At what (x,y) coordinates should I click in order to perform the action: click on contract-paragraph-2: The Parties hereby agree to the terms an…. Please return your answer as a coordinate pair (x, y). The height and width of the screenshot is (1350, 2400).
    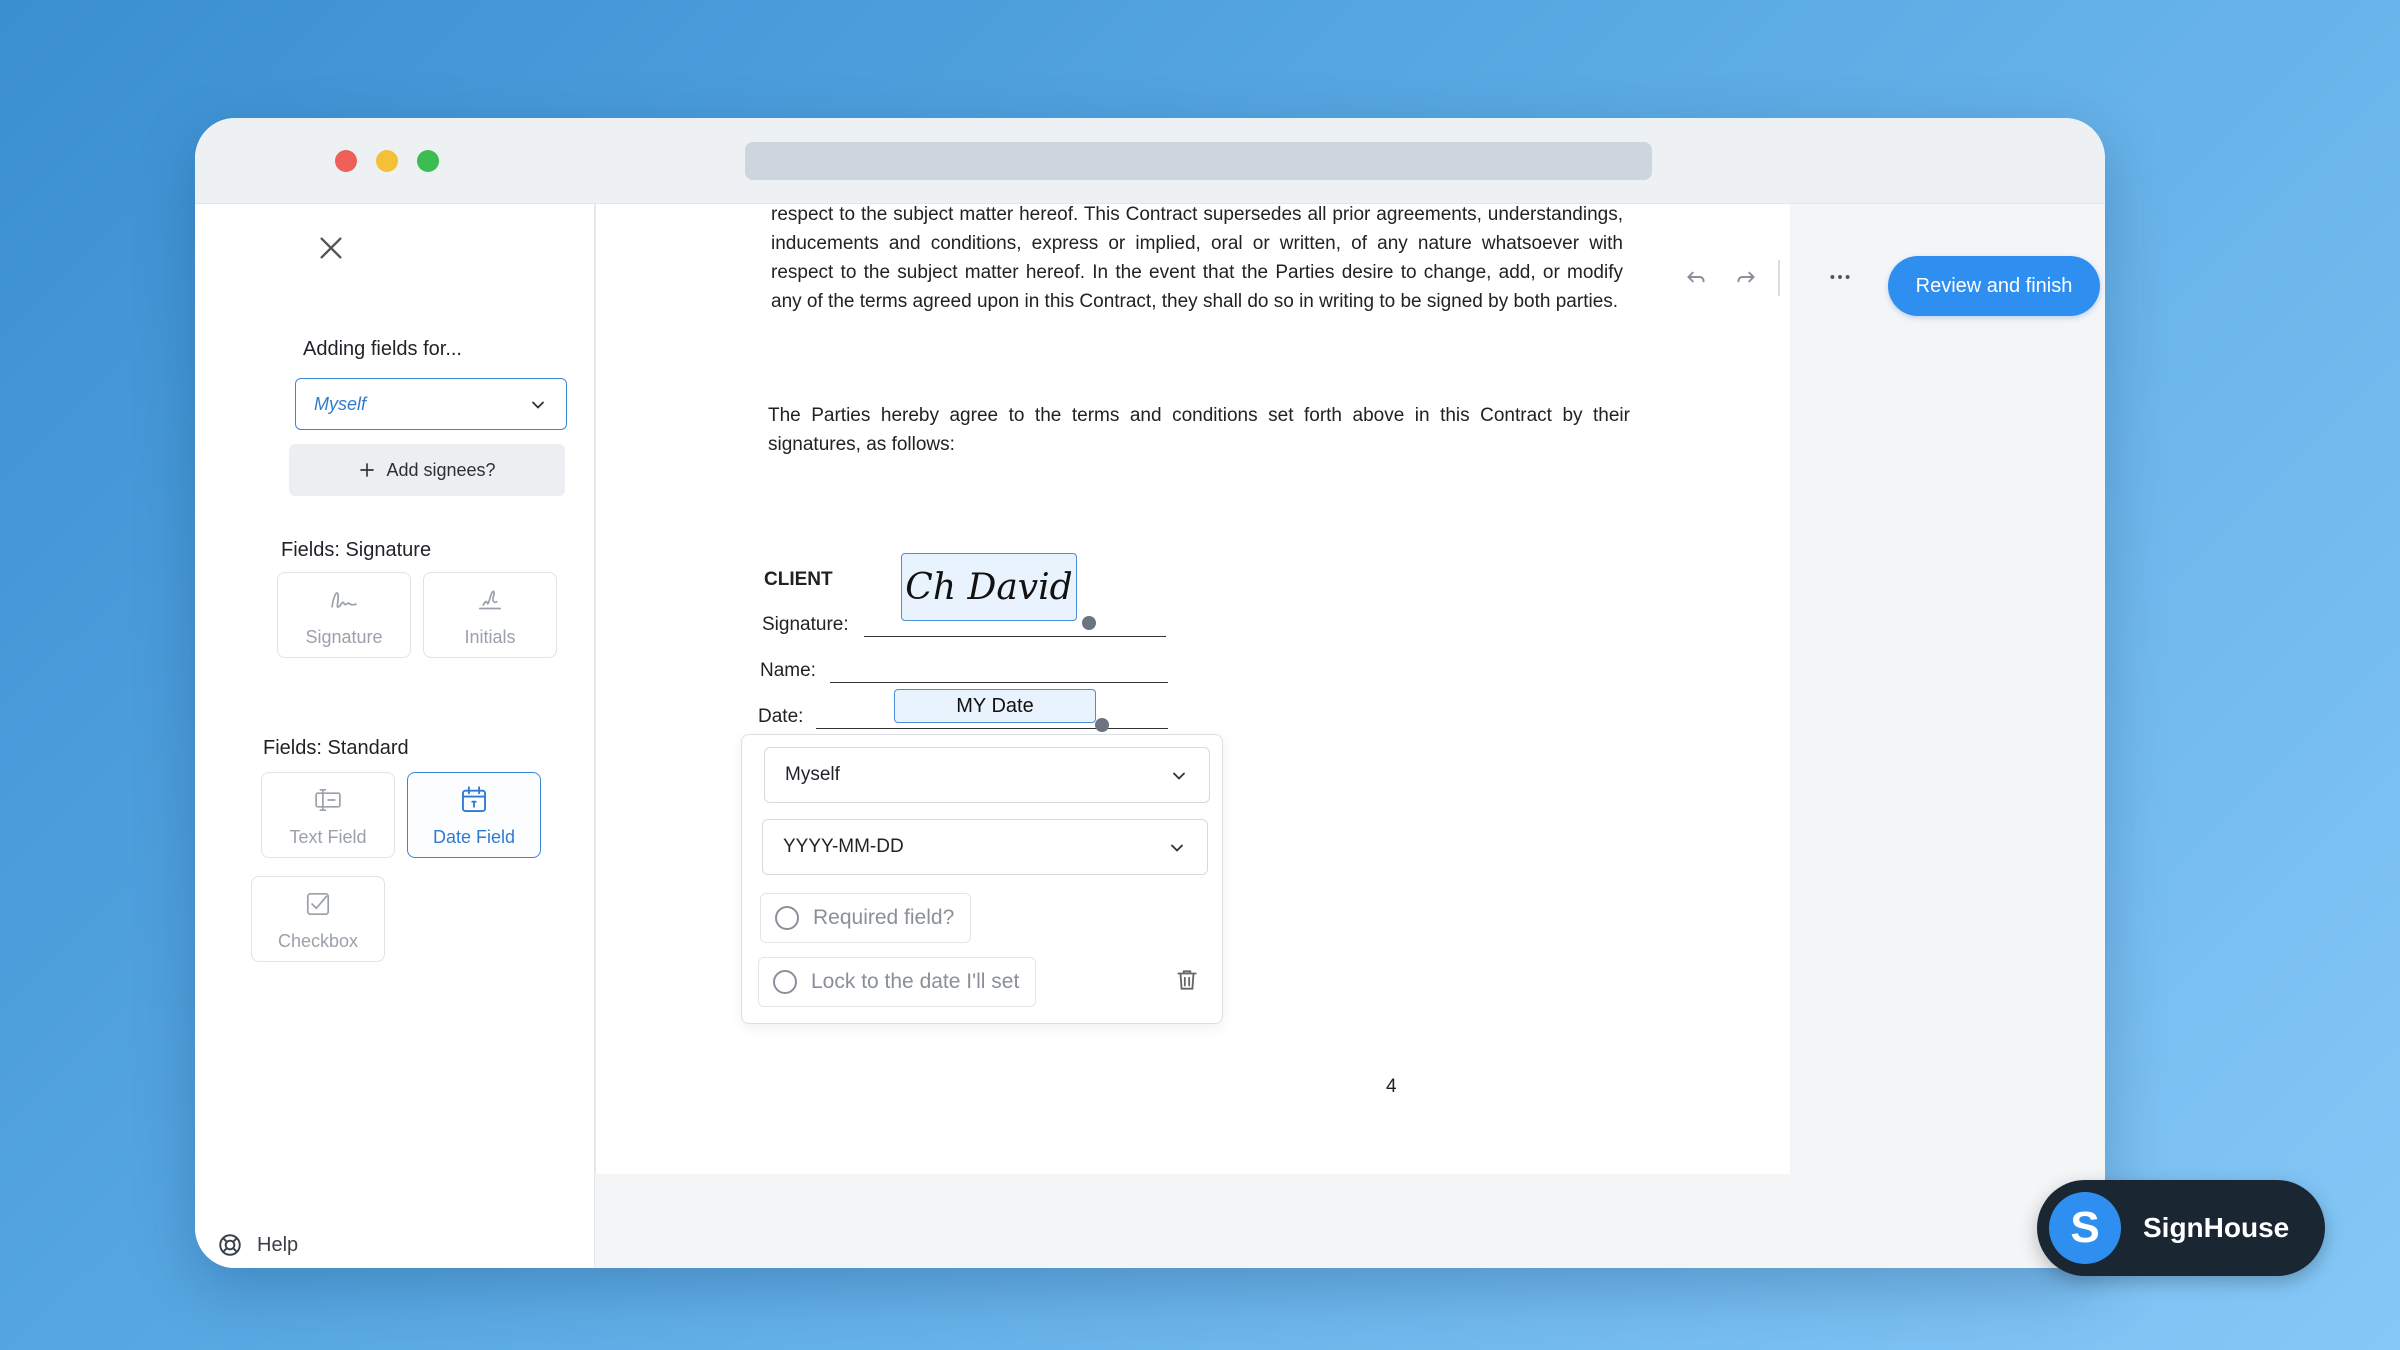
    Looking at the image, I should click on (1199, 430).